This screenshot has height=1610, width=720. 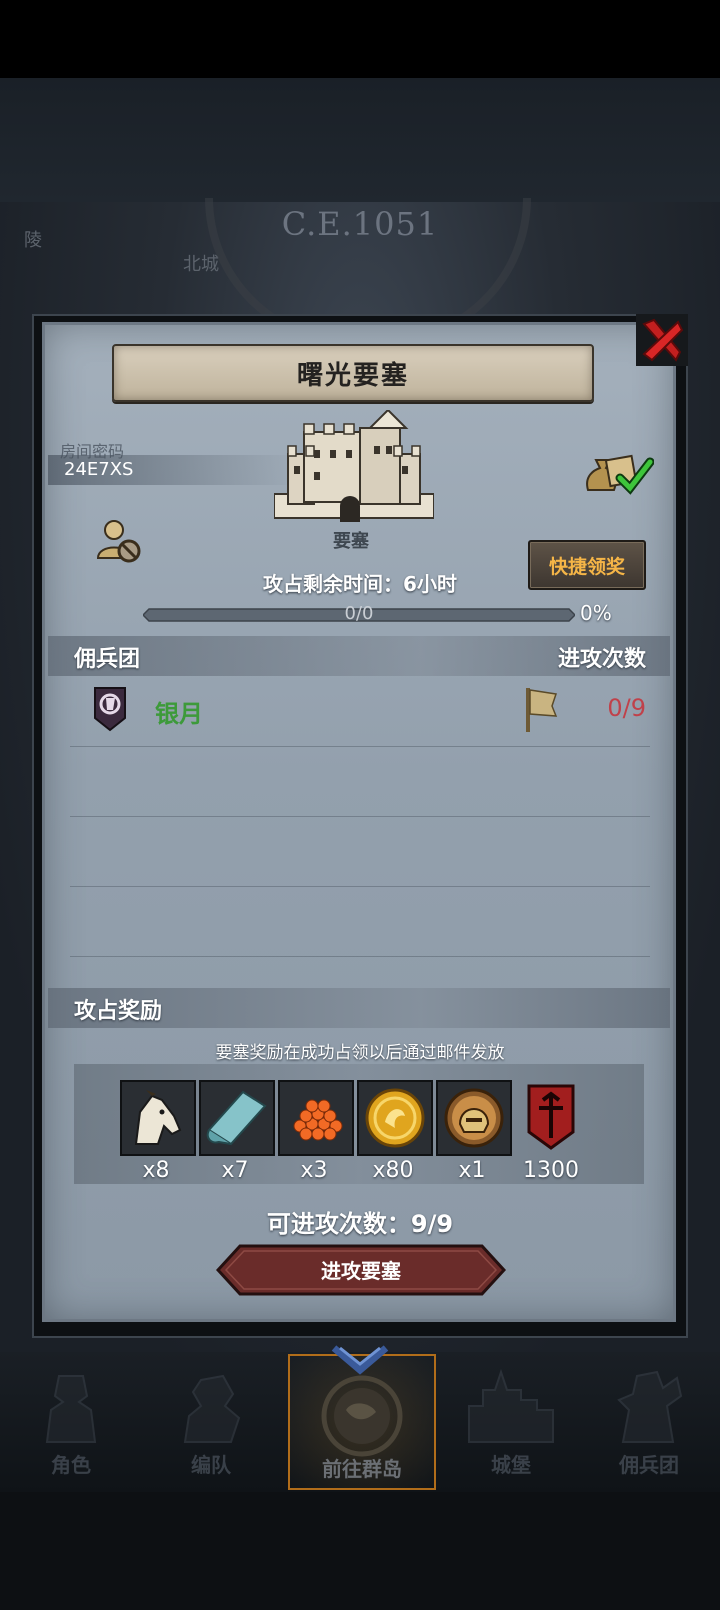 What do you see at coordinates (542, 710) in the screenshot?
I see `attack-flag-icon` at bounding box center [542, 710].